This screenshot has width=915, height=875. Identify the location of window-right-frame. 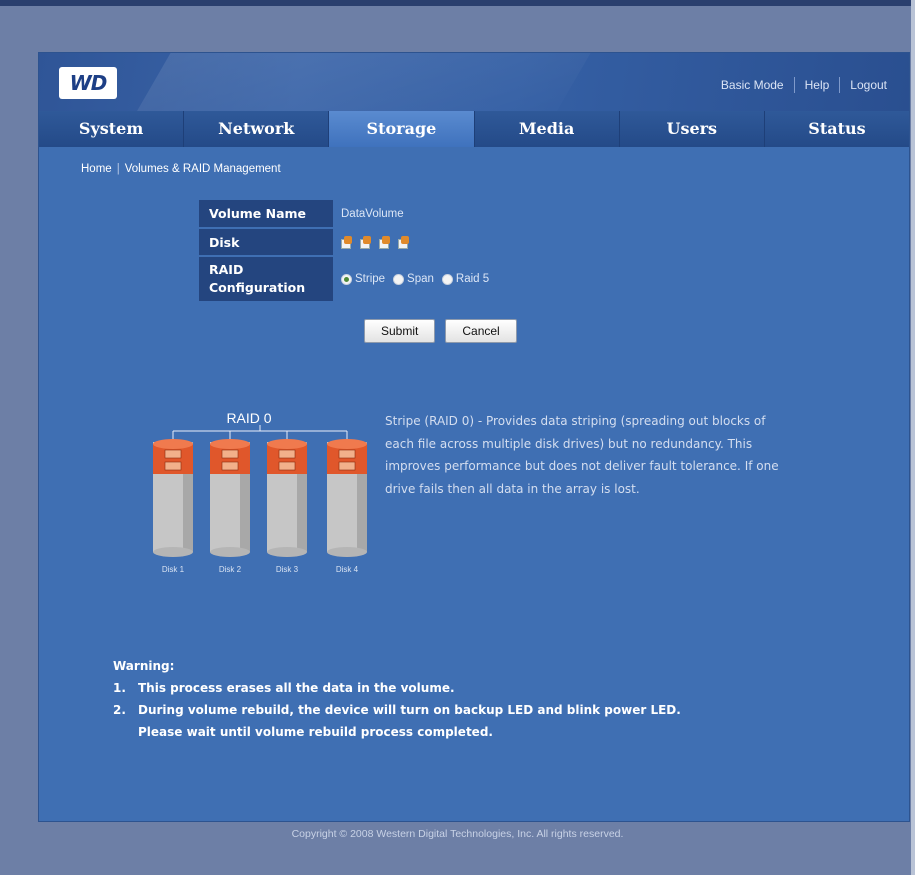
(913, 437).